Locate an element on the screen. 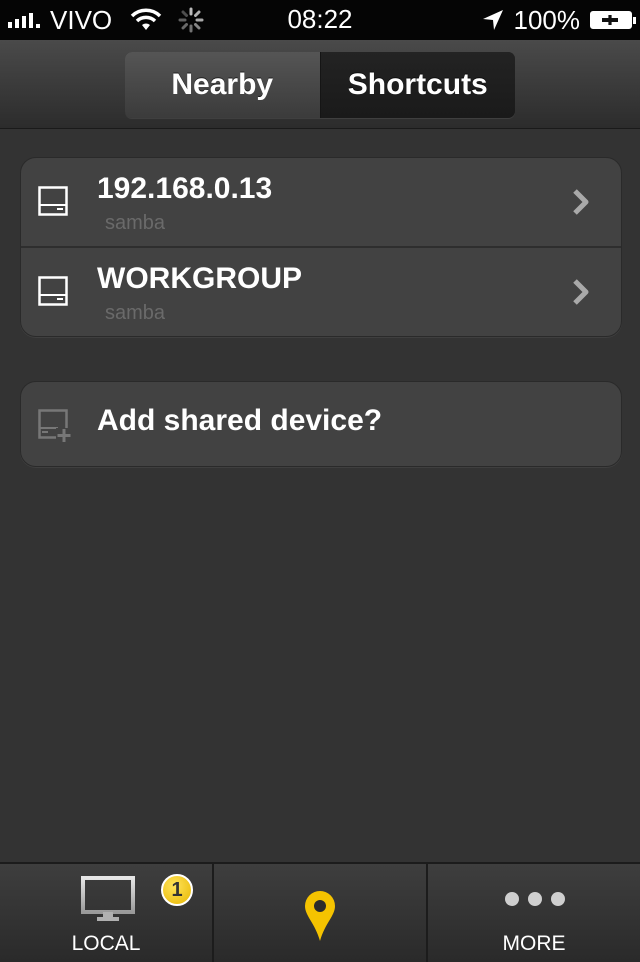  device-row: 192.168.0.13 samba is located at coordinates (321, 202).